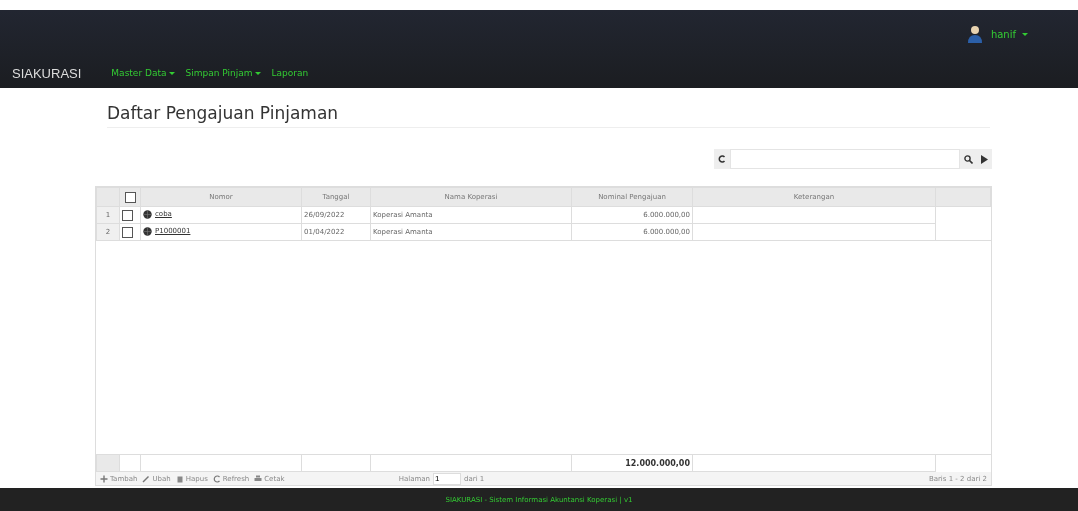  I want to click on nav-menu-item: Simpan Pinjam, so click(223, 73).